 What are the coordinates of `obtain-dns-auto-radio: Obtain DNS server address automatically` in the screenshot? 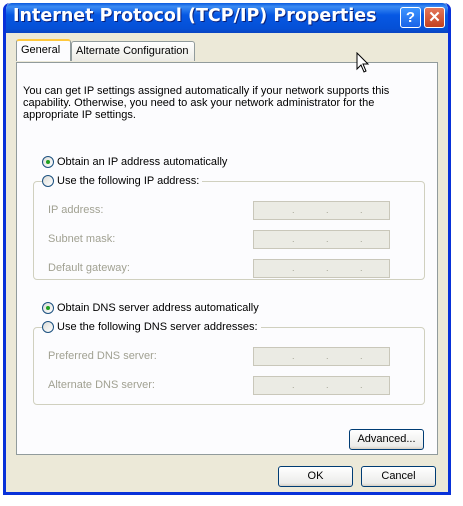 It's located at (150, 308).